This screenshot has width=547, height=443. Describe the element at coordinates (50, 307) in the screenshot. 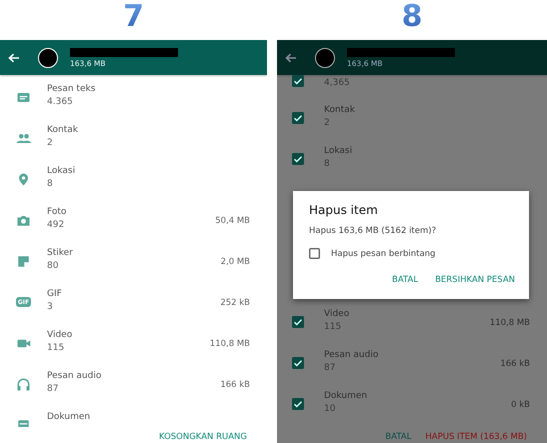

I see `item-count: 3` at that location.